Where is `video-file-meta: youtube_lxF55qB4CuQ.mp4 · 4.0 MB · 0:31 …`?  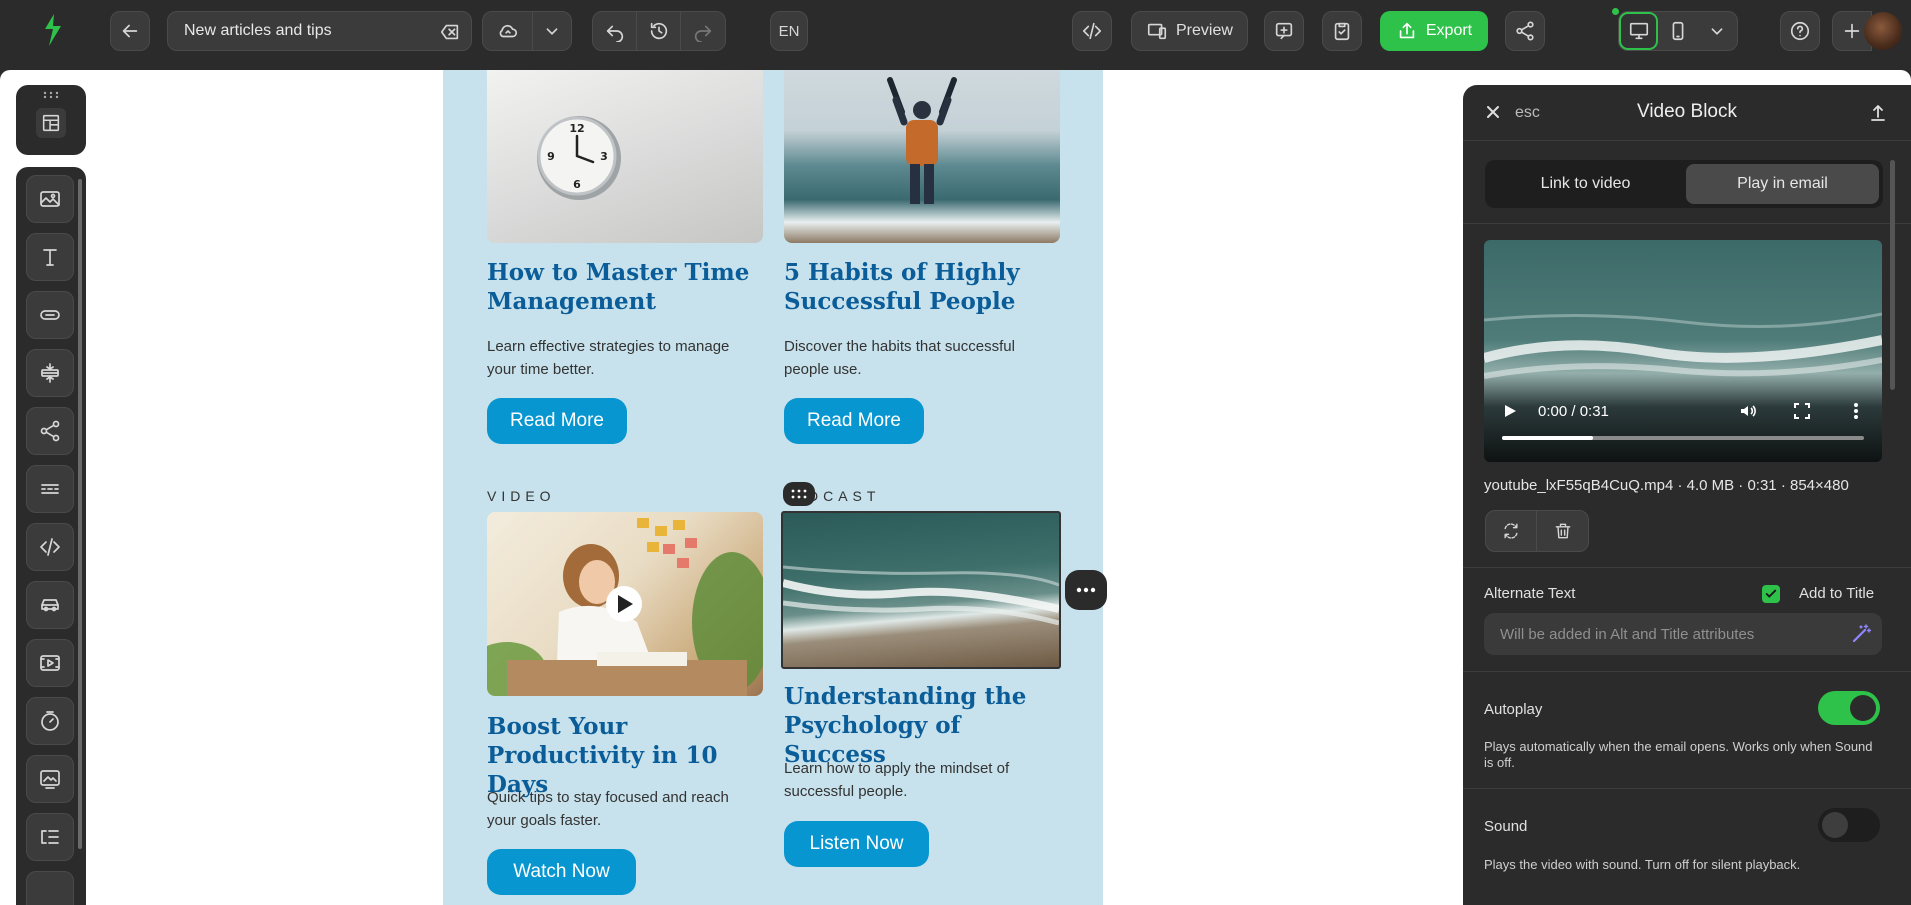
video-file-meta: youtube_lxF55qB4CuQ.mp4 · 4.0 MB · 0:31 … is located at coordinates (1666, 485).